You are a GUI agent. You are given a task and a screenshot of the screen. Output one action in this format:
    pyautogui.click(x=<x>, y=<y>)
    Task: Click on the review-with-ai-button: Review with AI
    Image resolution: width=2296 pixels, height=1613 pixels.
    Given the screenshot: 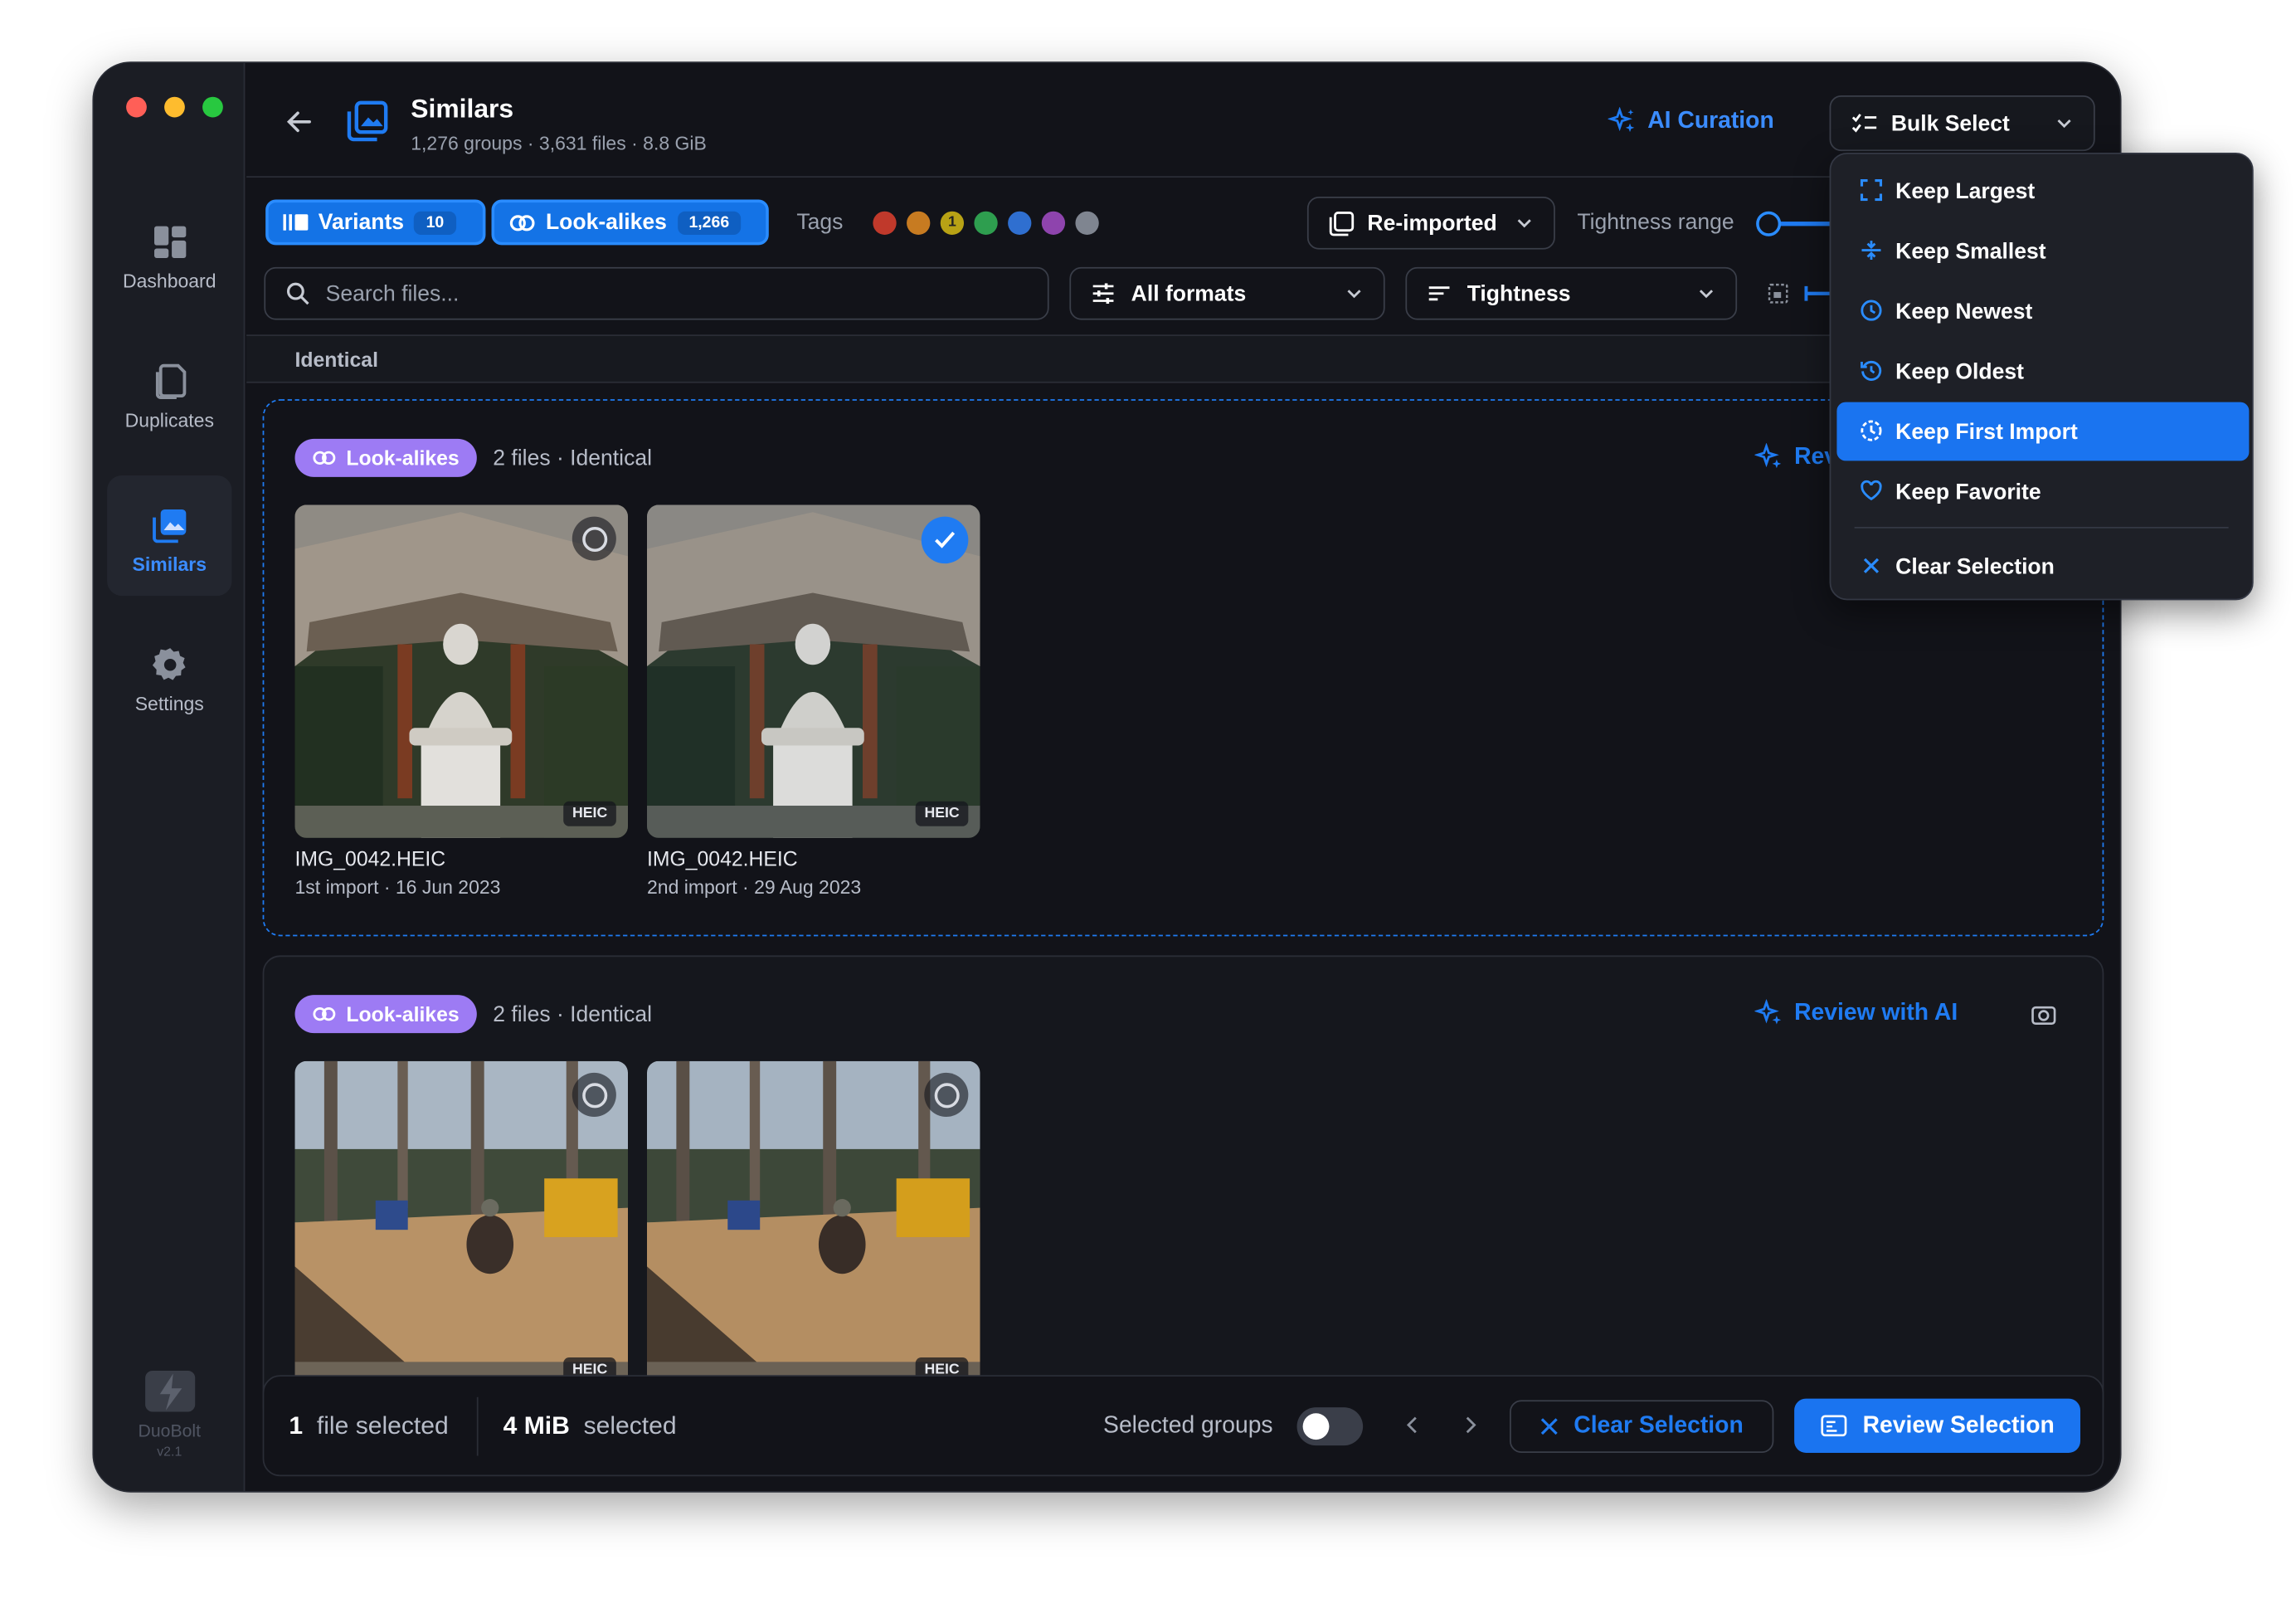 What is the action you would take?
    pyautogui.click(x=1856, y=1013)
    